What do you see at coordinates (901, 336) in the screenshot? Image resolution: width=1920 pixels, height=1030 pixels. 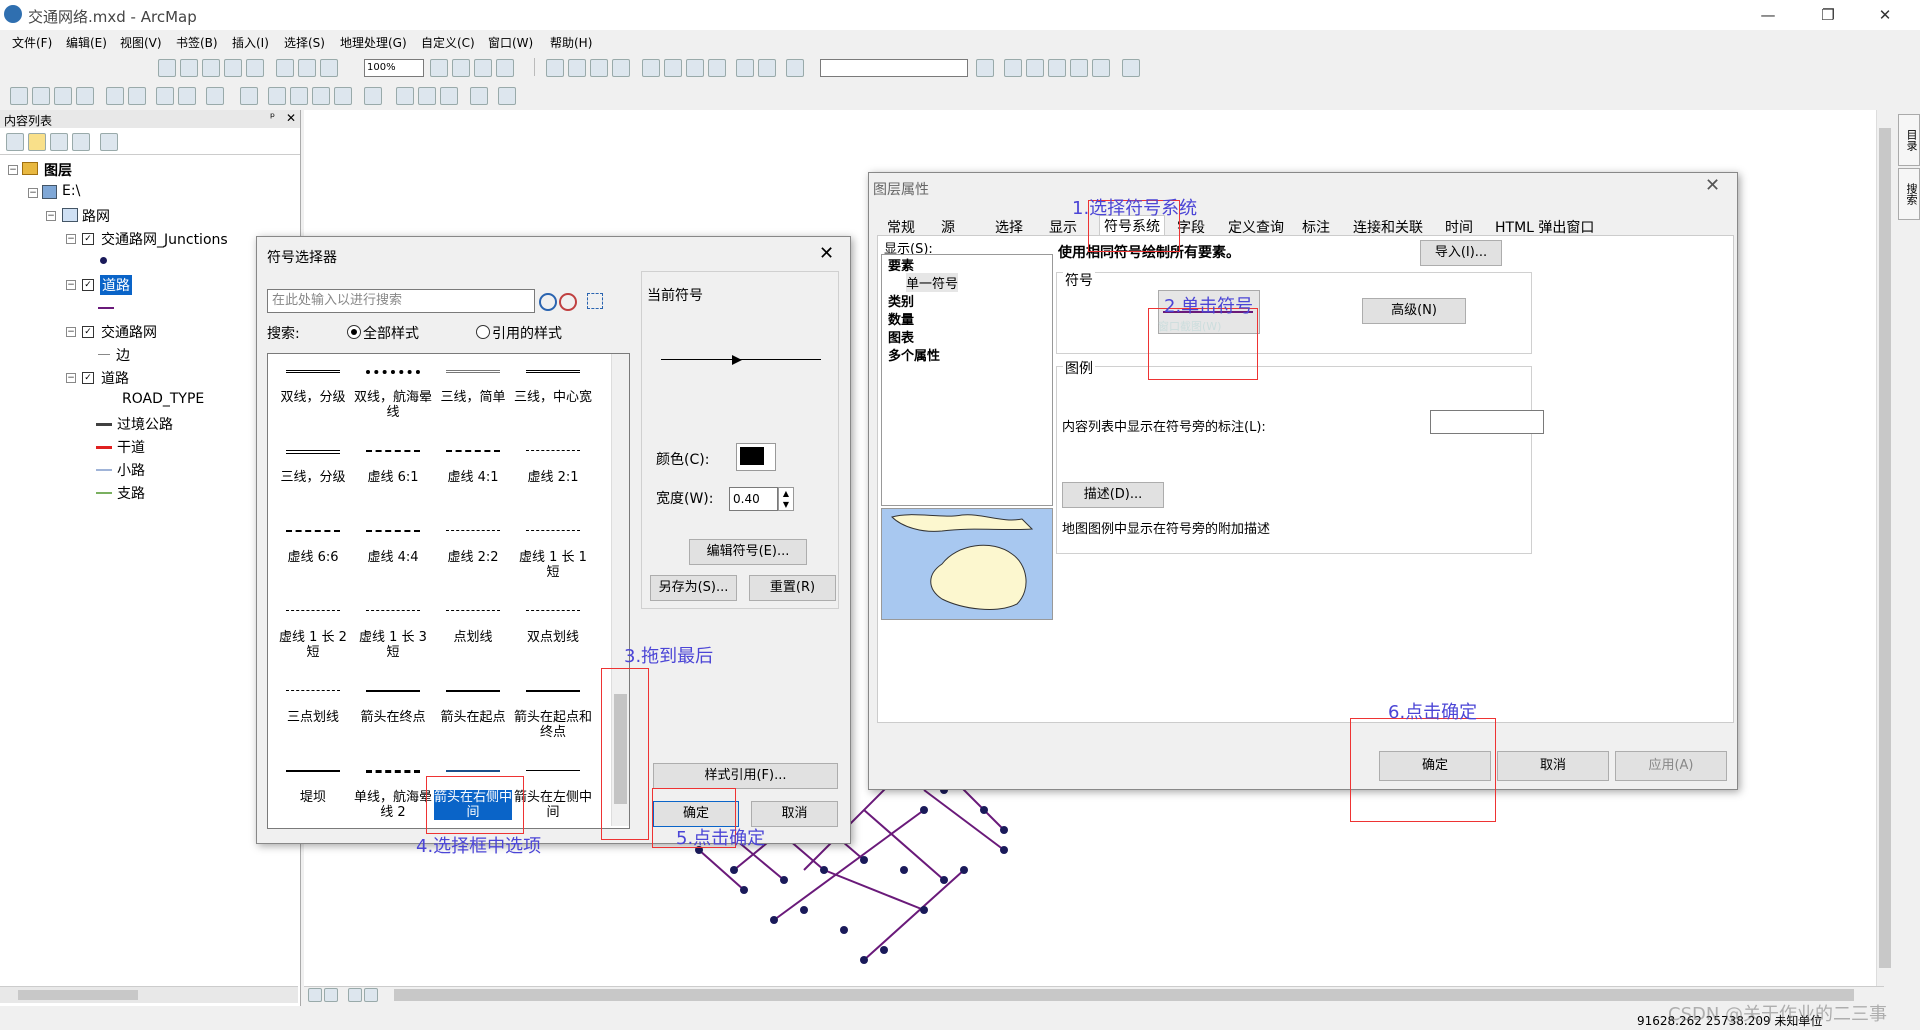 I see `tree-charts: 图表` at bounding box center [901, 336].